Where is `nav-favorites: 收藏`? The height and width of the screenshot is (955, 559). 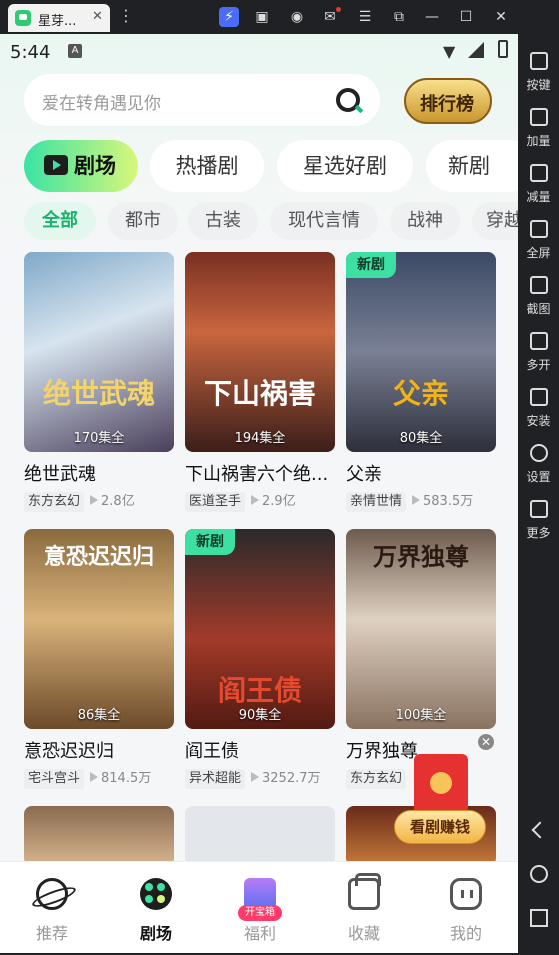
nav-favorites: 收藏 is located at coordinates (364, 907).